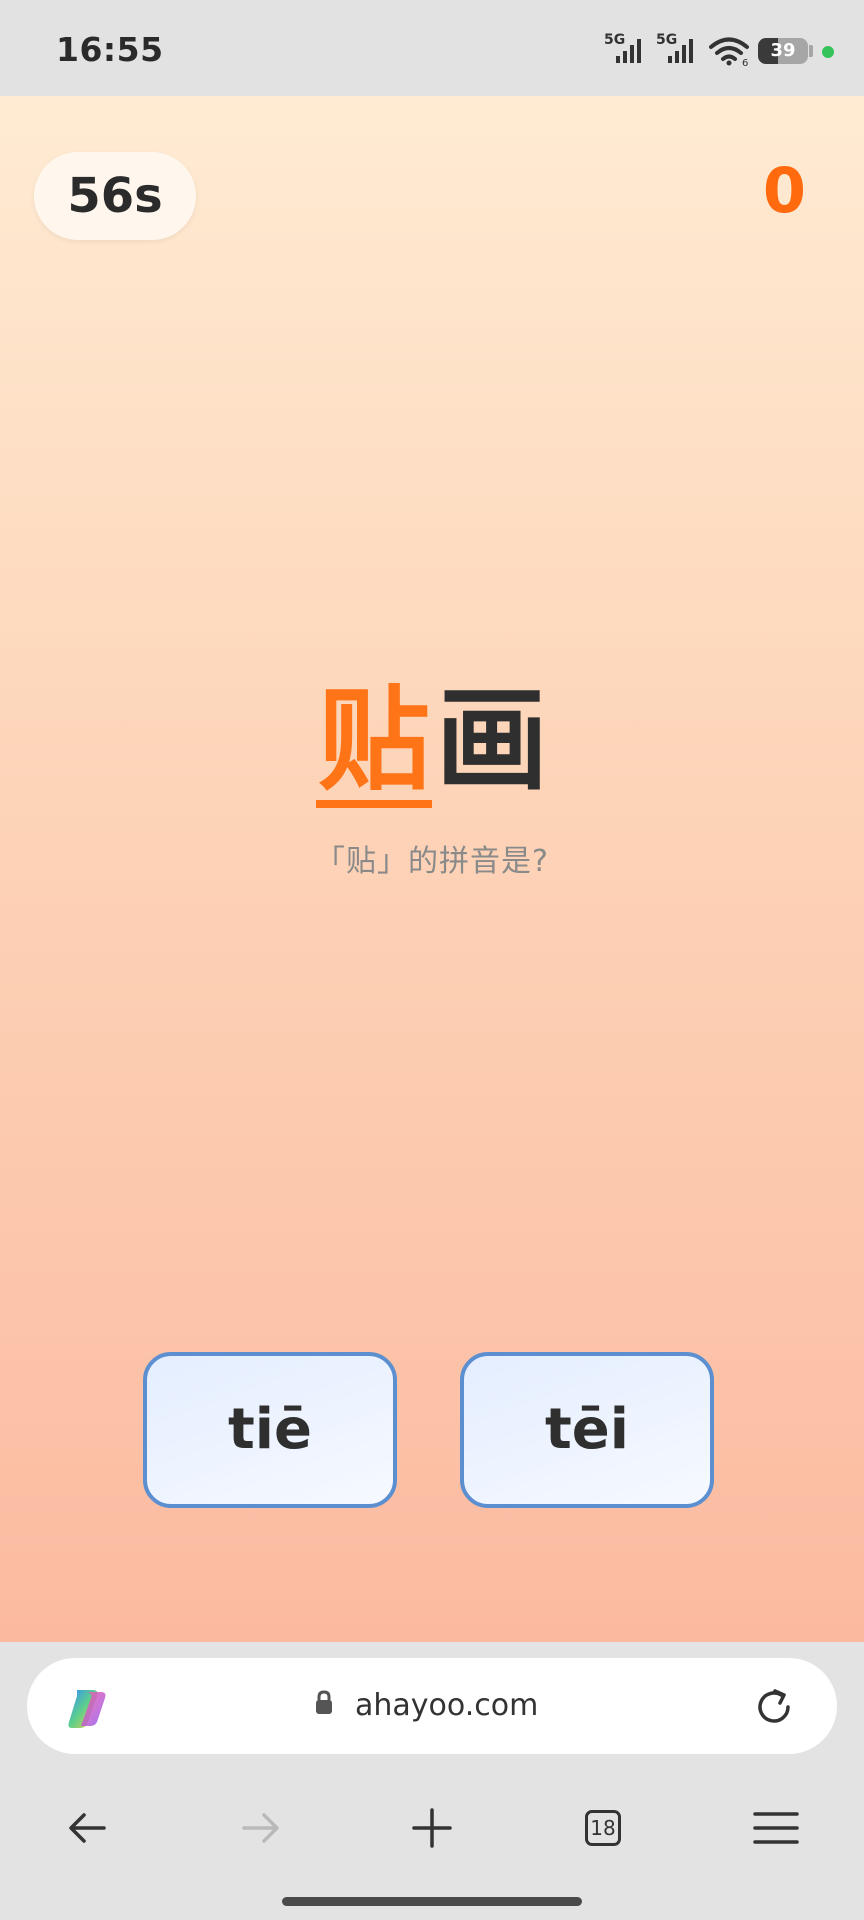 This screenshot has width=864, height=1920. I want to click on url-text: ahayoo.com, so click(446, 1706).